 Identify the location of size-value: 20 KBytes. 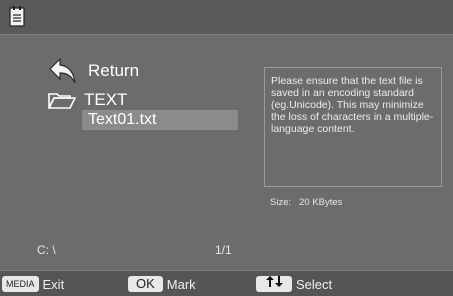
(321, 202).